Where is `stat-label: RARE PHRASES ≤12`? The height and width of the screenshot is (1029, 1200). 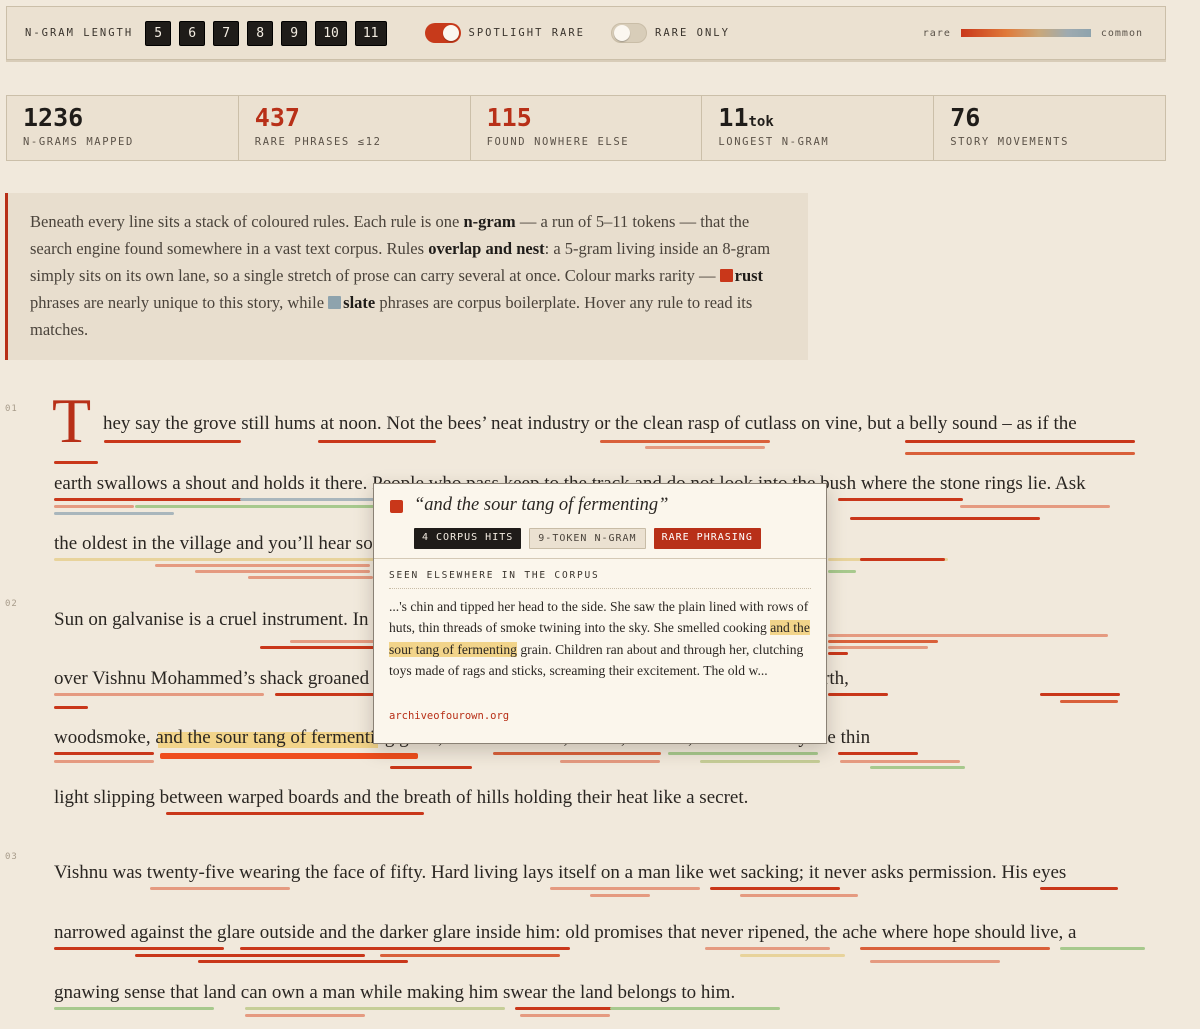 stat-label: RARE PHRASES ≤12 is located at coordinates (318, 141).